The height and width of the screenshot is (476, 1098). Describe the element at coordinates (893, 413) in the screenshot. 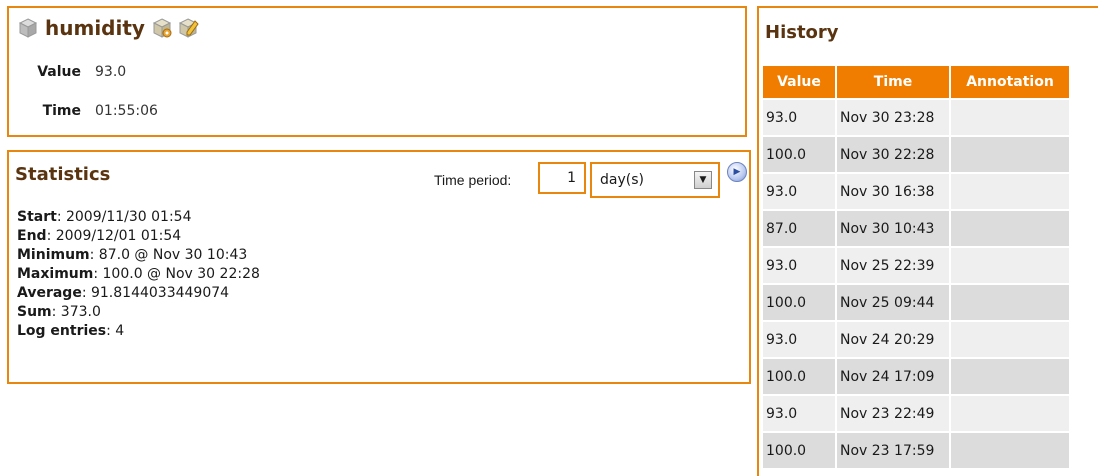

I see `cell-time: Nov 23 22:49` at that location.